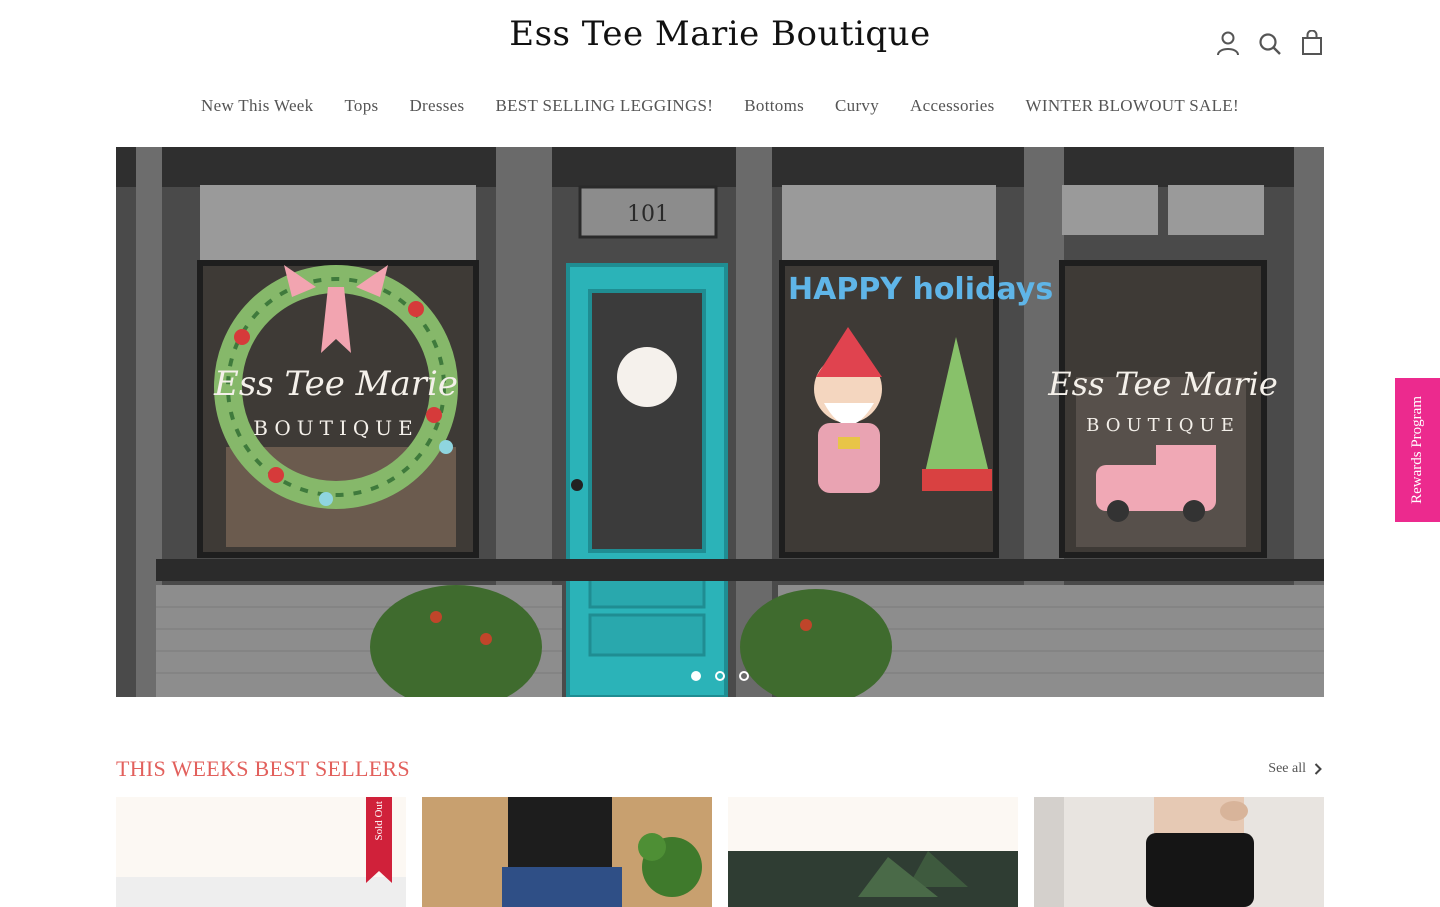 This screenshot has width=1440, height=907. What do you see at coordinates (1132, 106) in the screenshot?
I see `nav-winter-blowout-sale: WINTER BLOWOUT SALE!` at bounding box center [1132, 106].